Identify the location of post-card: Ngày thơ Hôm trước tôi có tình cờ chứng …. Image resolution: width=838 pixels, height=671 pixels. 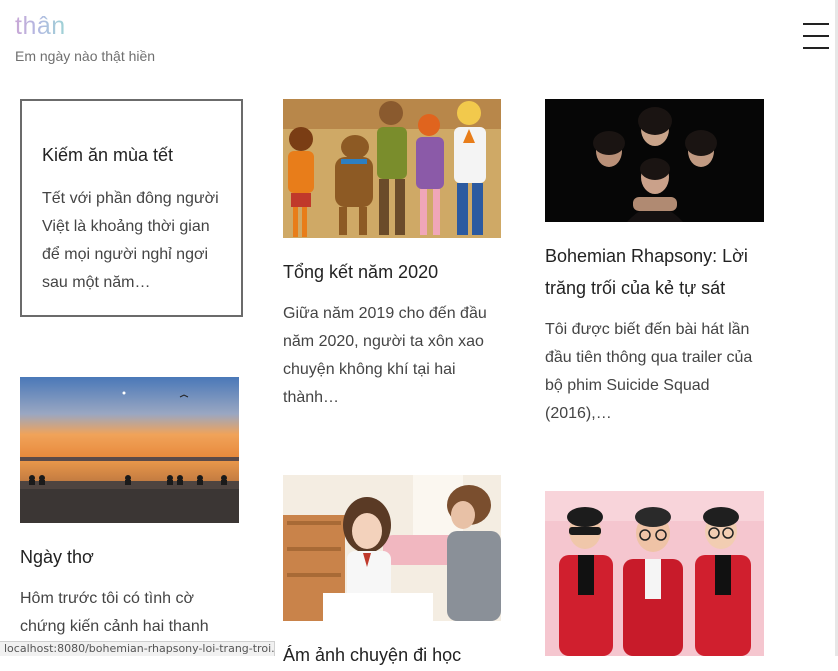
(131, 509).